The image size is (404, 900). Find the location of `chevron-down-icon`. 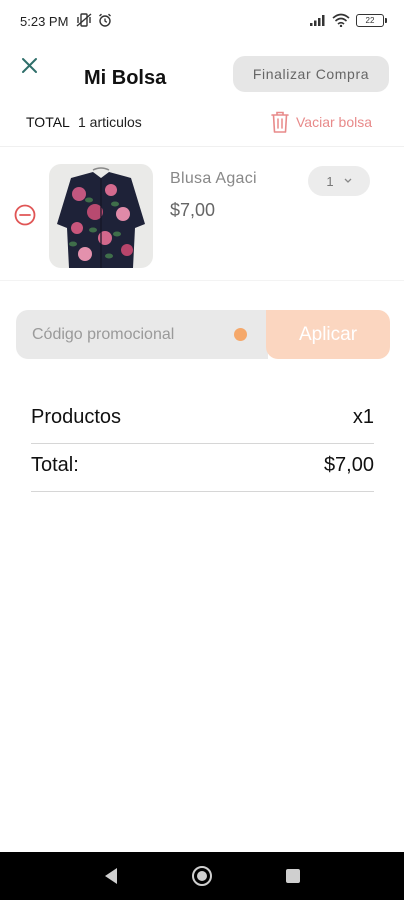

chevron-down-icon is located at coordinates (348, 180).